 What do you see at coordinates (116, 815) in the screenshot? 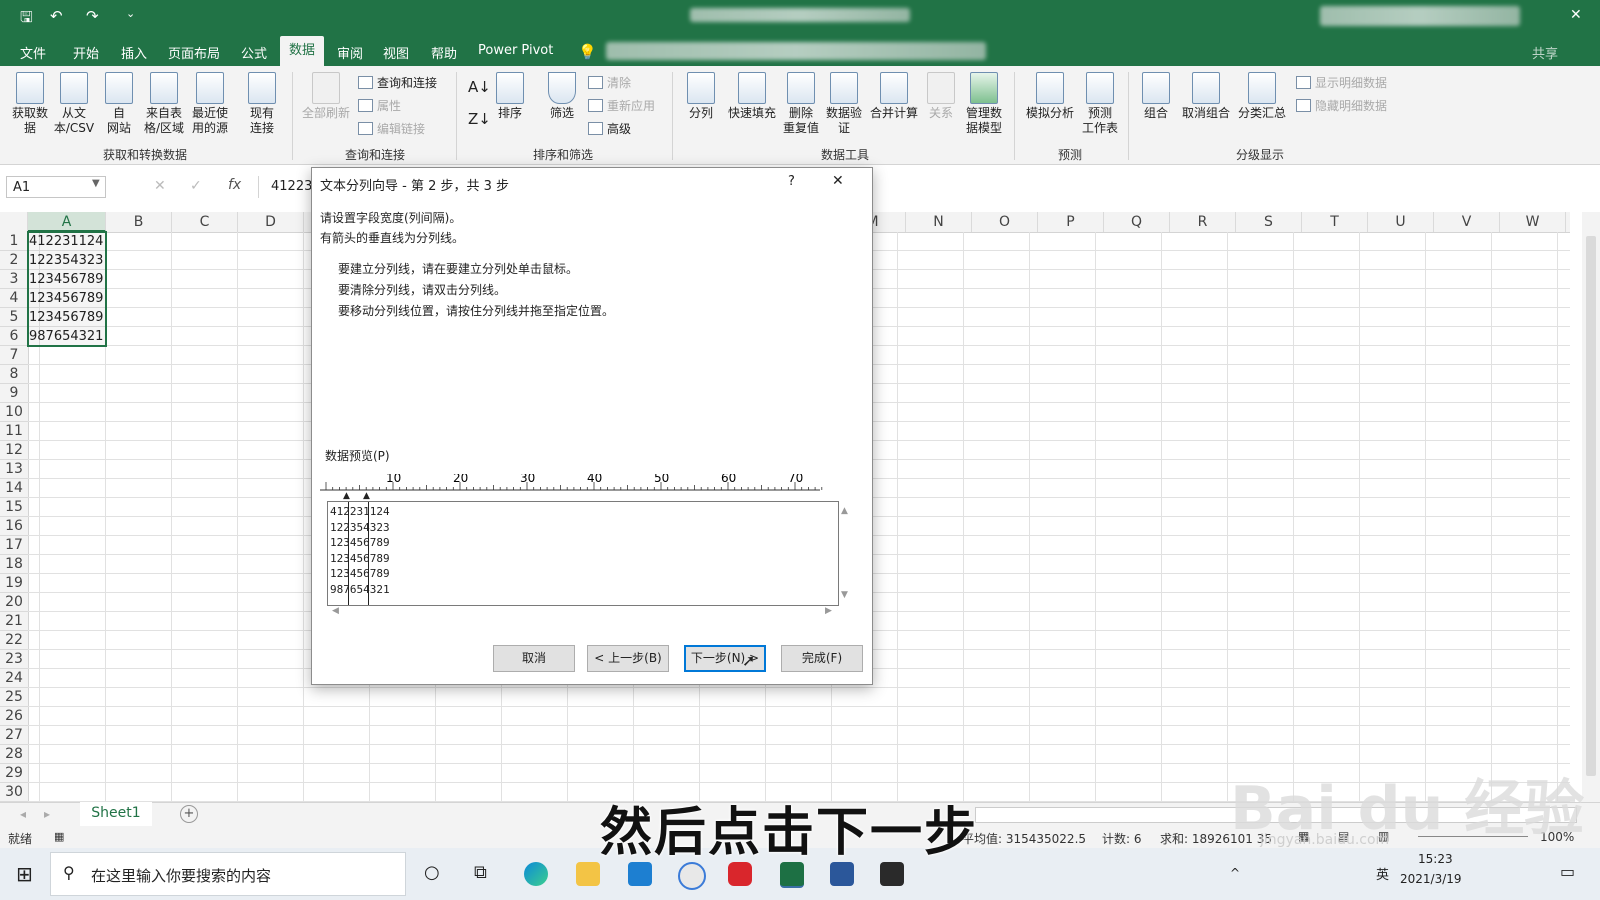
I see `sheet-tab-sheet1: Sheet1` at bounding box center [116, 815].